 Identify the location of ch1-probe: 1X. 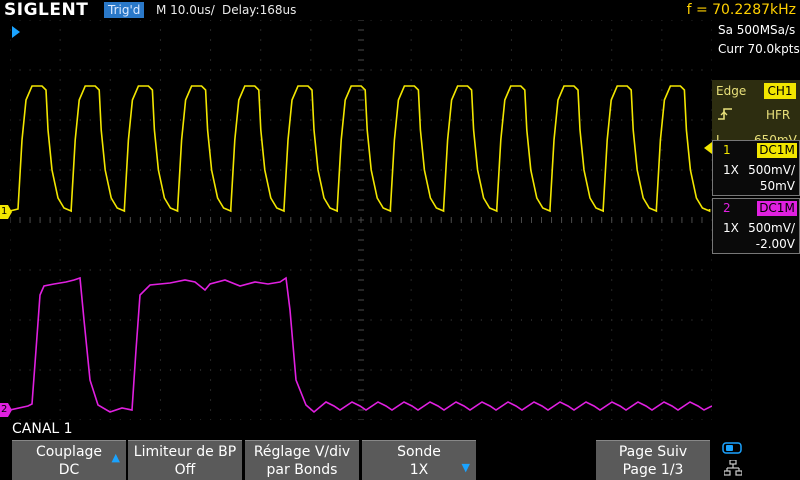
(731, 170).